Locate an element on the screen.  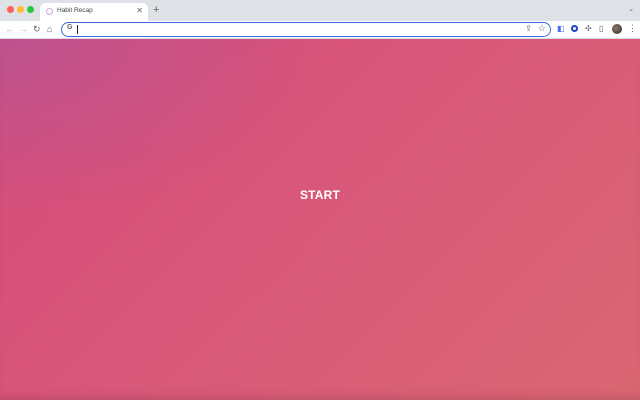
profile-avatar is located at coordinates (617, 29).